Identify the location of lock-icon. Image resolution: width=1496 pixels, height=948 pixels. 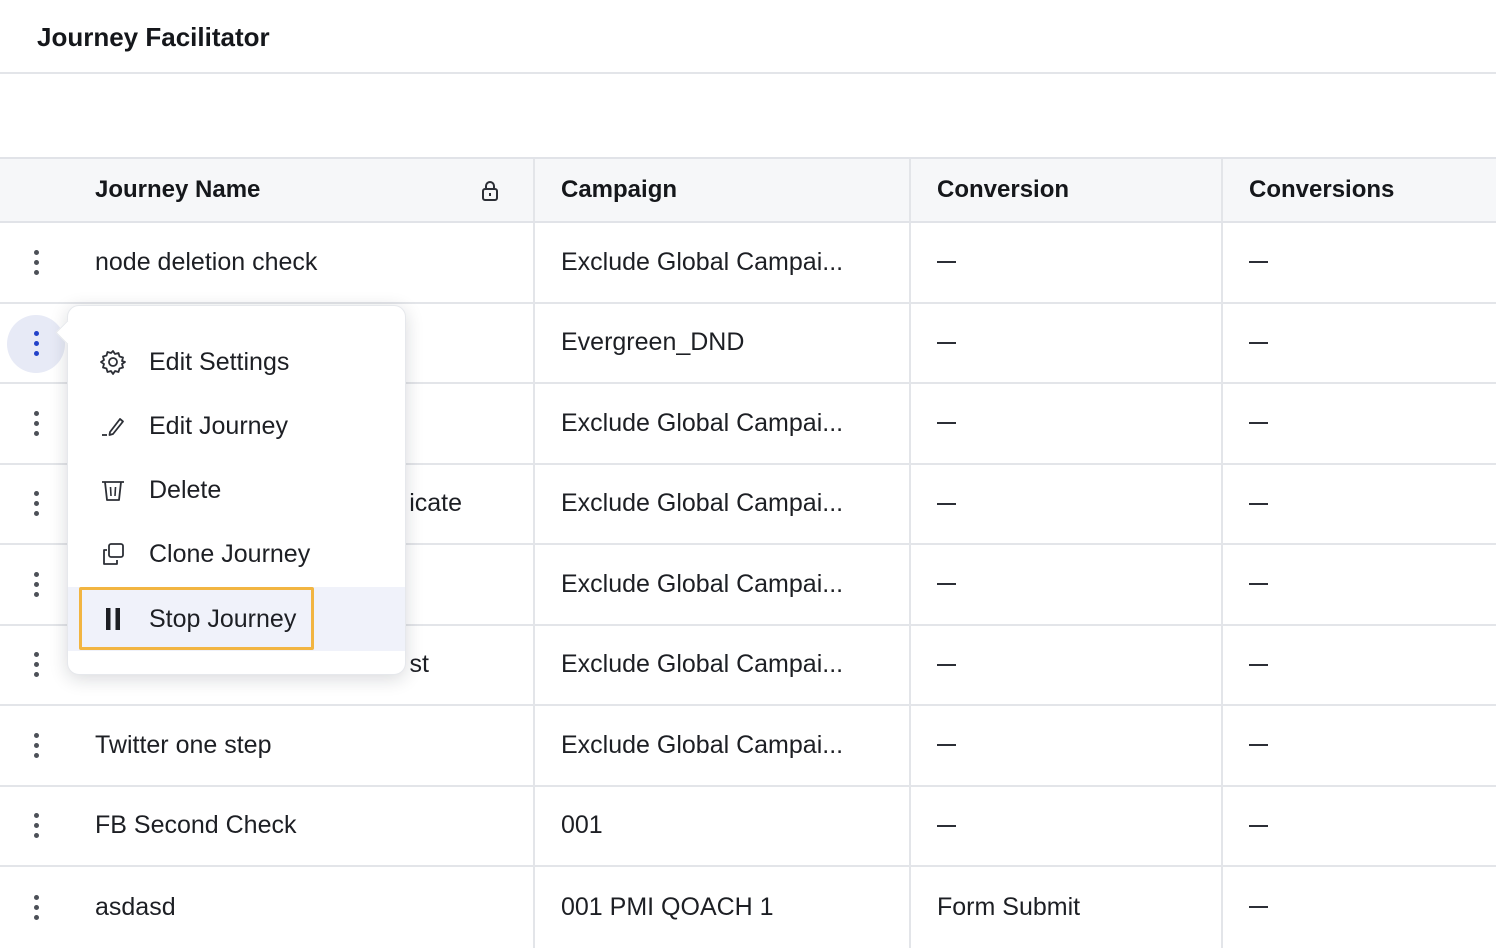
(490, 191).